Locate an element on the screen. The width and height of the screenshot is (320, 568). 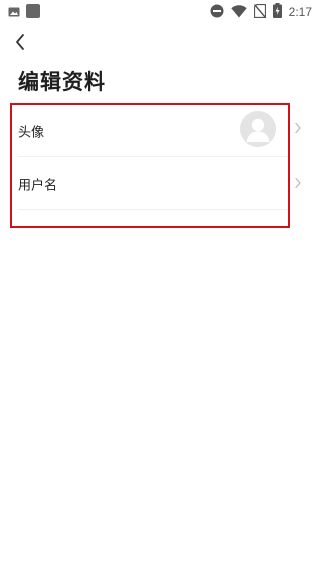
app-square-icon is located at coordinates (33, 12).